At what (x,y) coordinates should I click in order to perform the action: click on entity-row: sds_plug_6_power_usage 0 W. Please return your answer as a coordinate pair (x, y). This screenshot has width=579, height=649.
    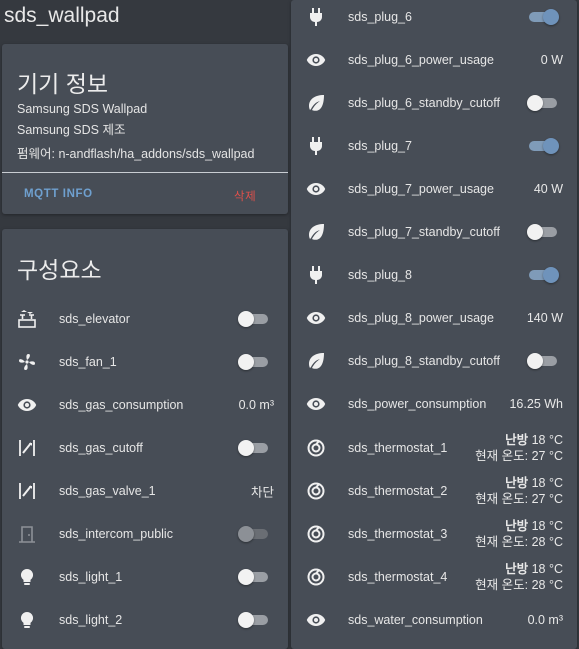
    Looking at the image, I should click on (434, 59).